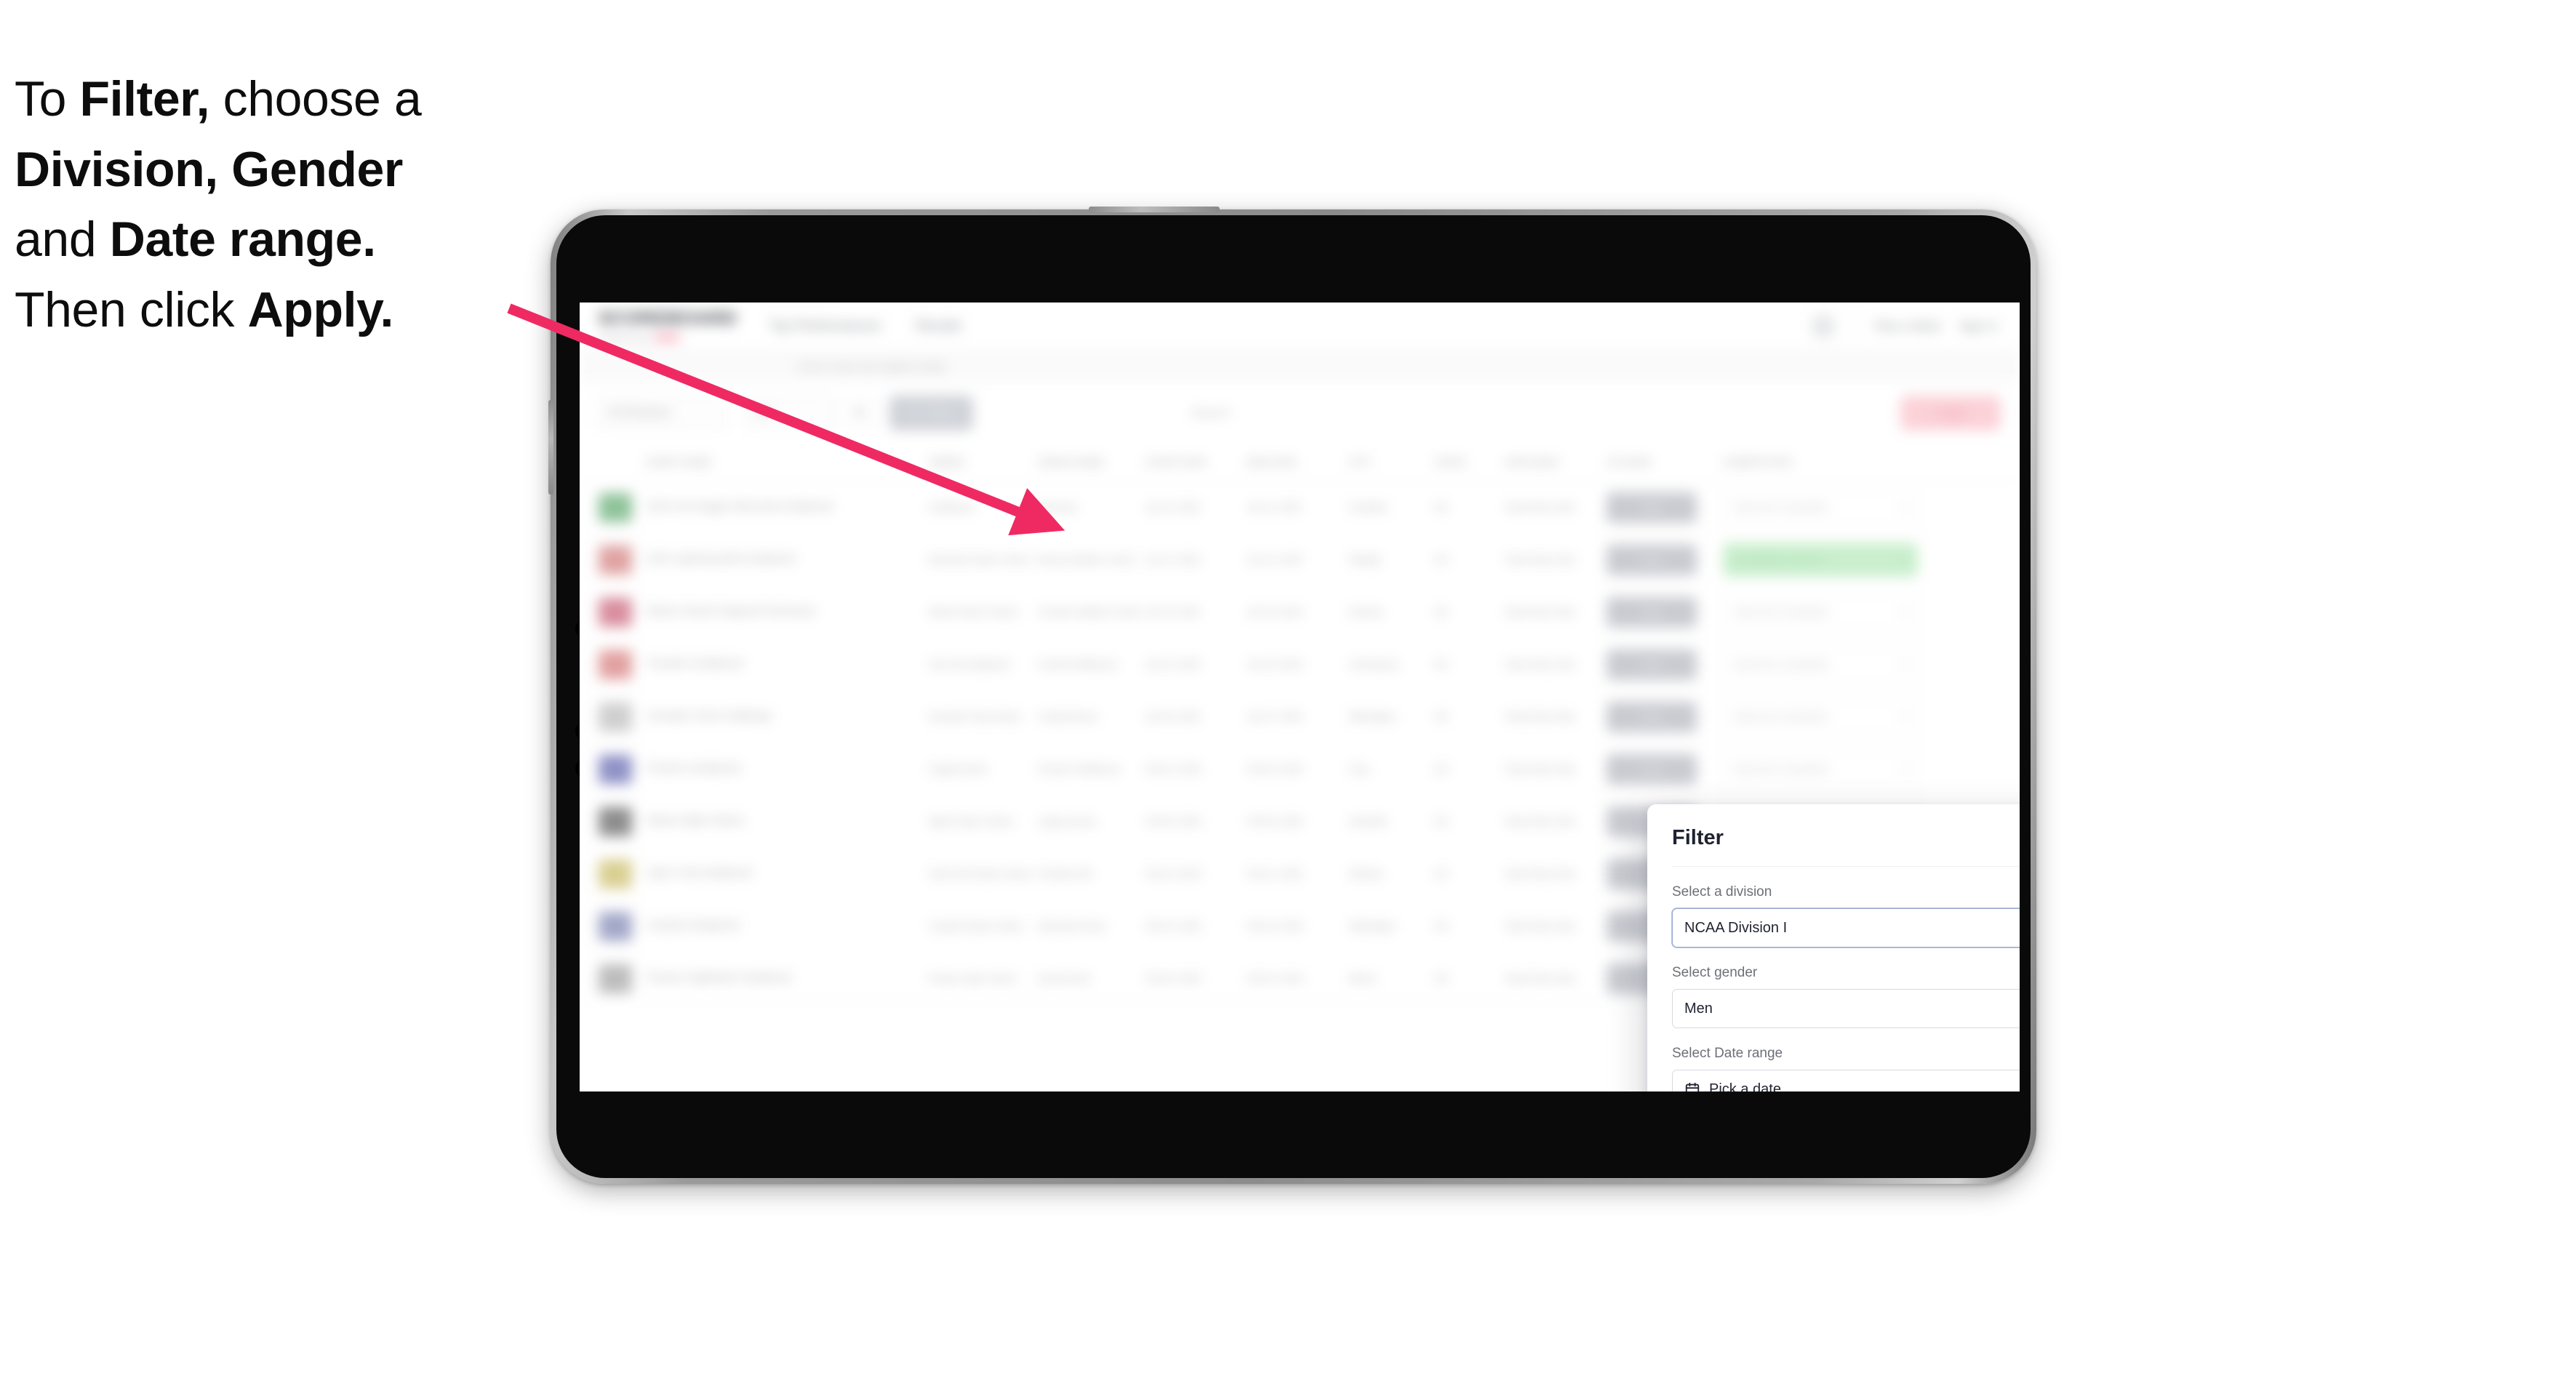 This screenshot has width=2576, height=1386. Describe the element at coordinates (931, 413) in the screenshot. I see `filter-button: Filter` at that location.